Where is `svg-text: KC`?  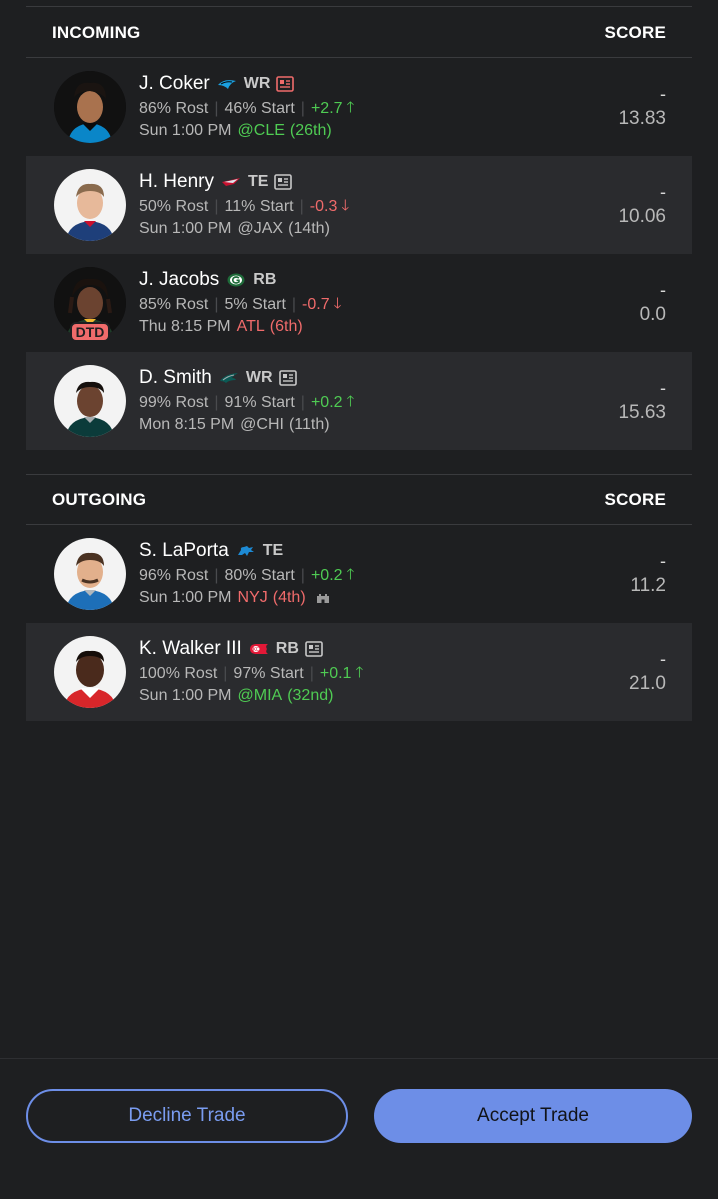
svg-text: KC is located at coordinates (256, 650).